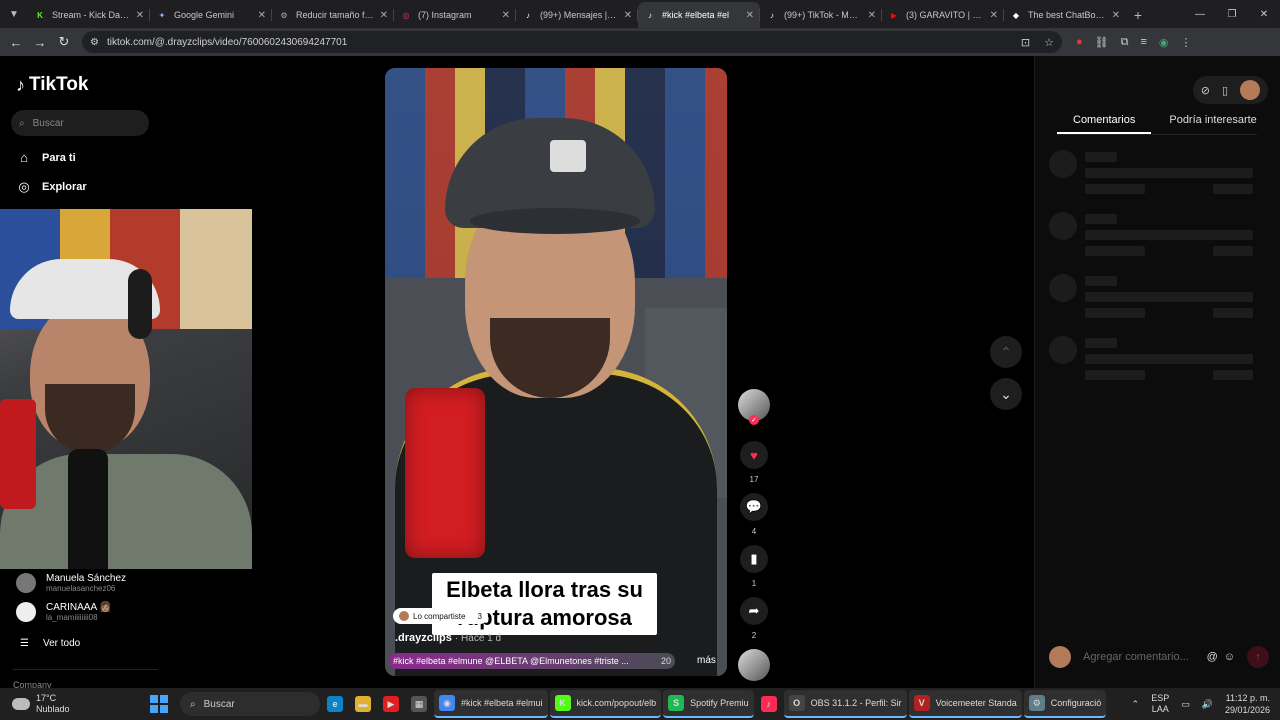  I want to click on tab-favicon-icon: K, so click(40, 15).